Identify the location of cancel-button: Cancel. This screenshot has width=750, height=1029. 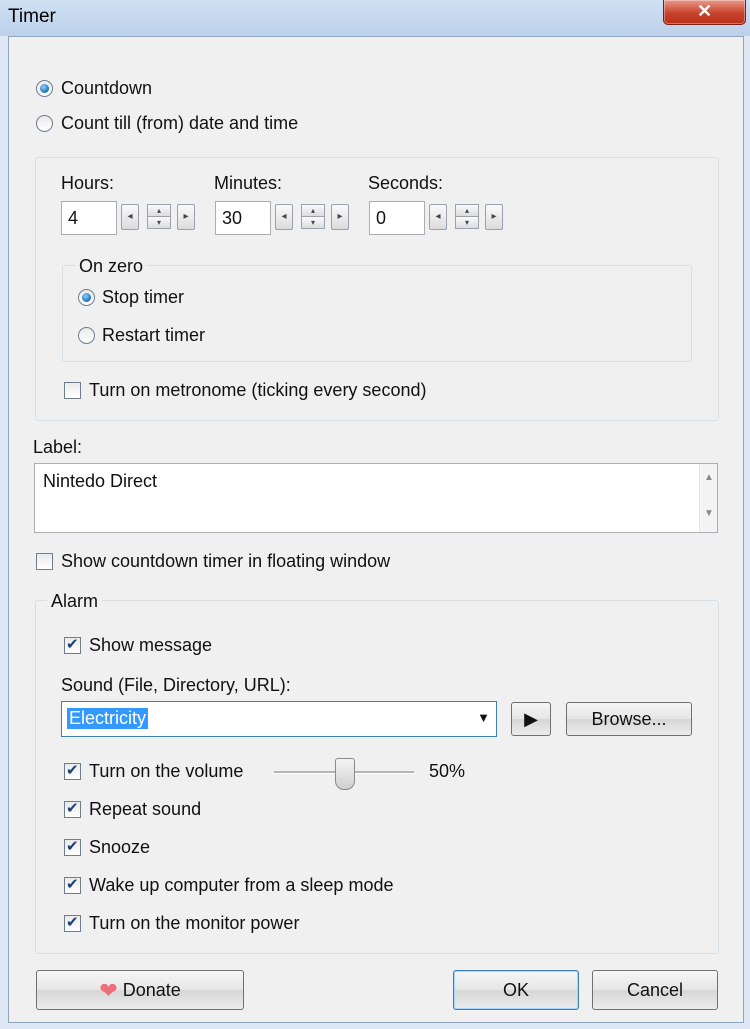
(655, 990).